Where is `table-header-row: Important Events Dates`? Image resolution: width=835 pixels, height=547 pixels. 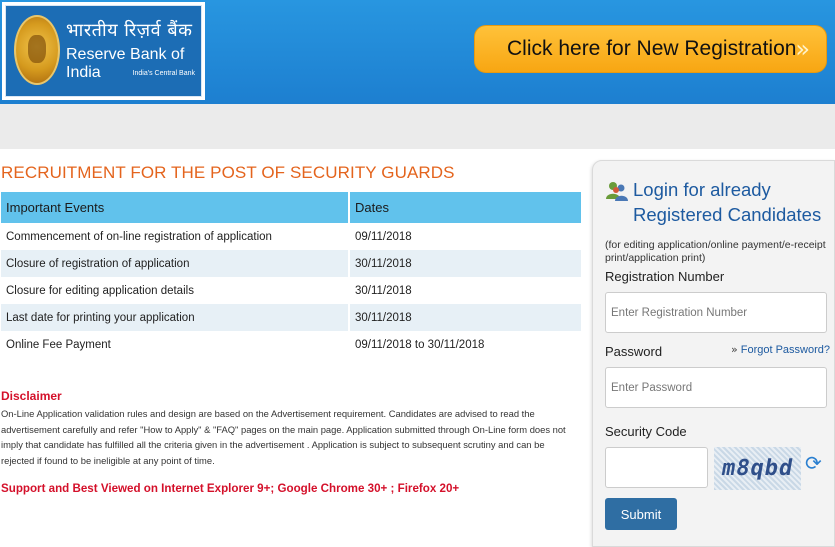
table-header-row: Important Events Dates is located at coordinates (292, 207).